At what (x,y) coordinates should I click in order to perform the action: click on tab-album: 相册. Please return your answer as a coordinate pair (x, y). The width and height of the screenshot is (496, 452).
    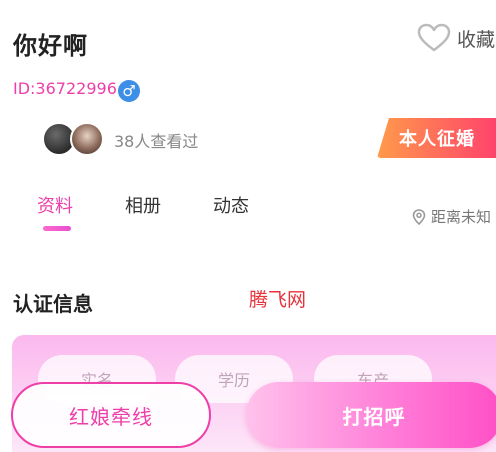
    Looking at the image, I should click on (143, 205).